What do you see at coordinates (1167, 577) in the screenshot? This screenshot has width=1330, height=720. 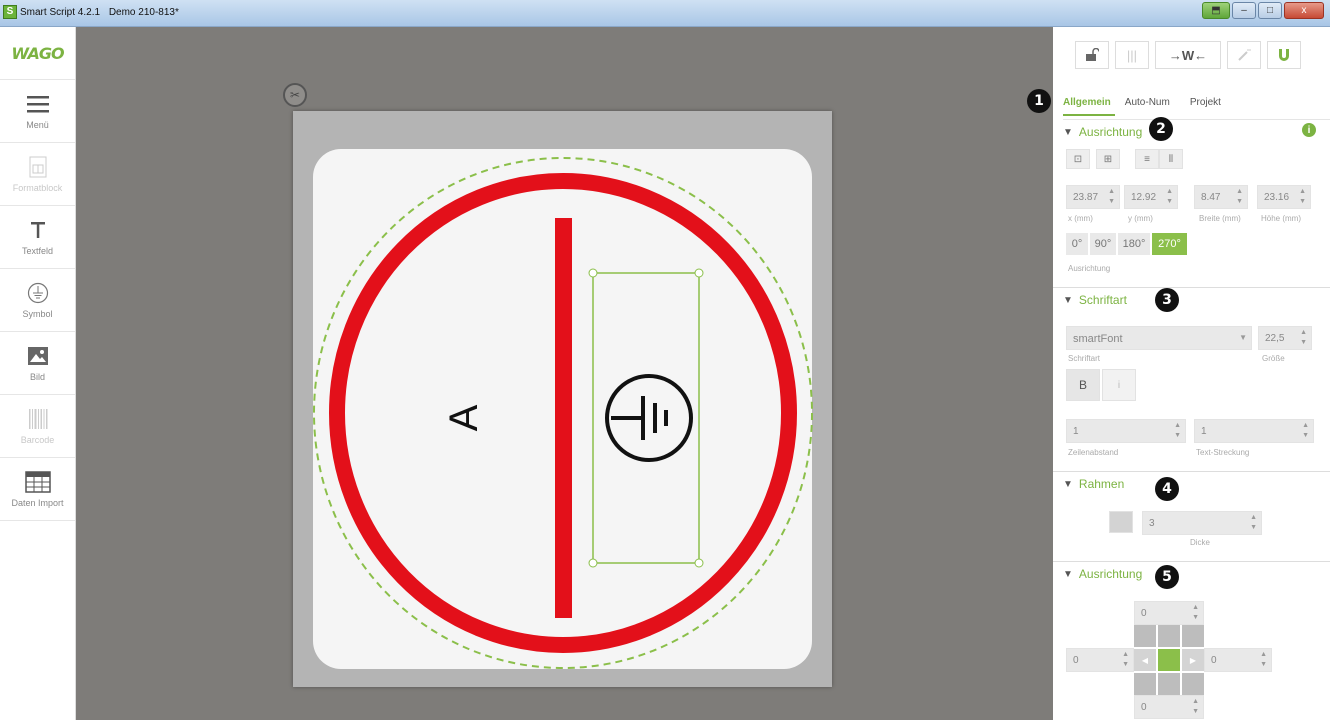 I see `callout-5: 5` at bounding box center [1167, 577].